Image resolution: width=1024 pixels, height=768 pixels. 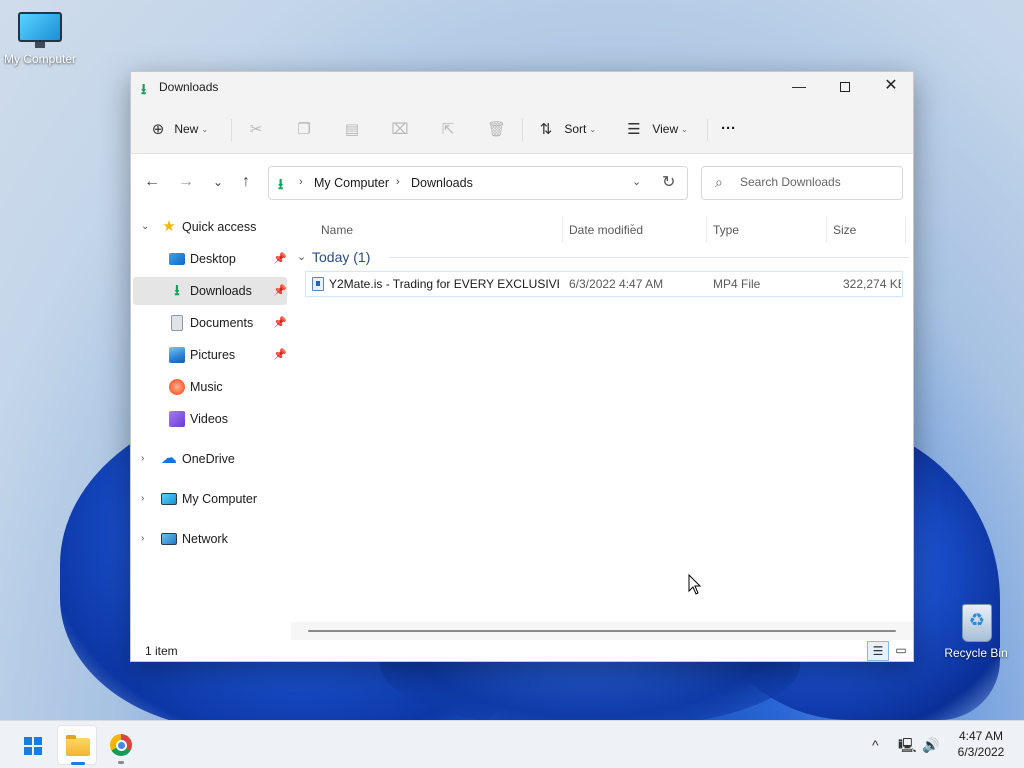 What do you see at coordinates (901, 651) in the screenshot?
I see `large-icons-view-button: ▭` at bounding box center [901, 651].